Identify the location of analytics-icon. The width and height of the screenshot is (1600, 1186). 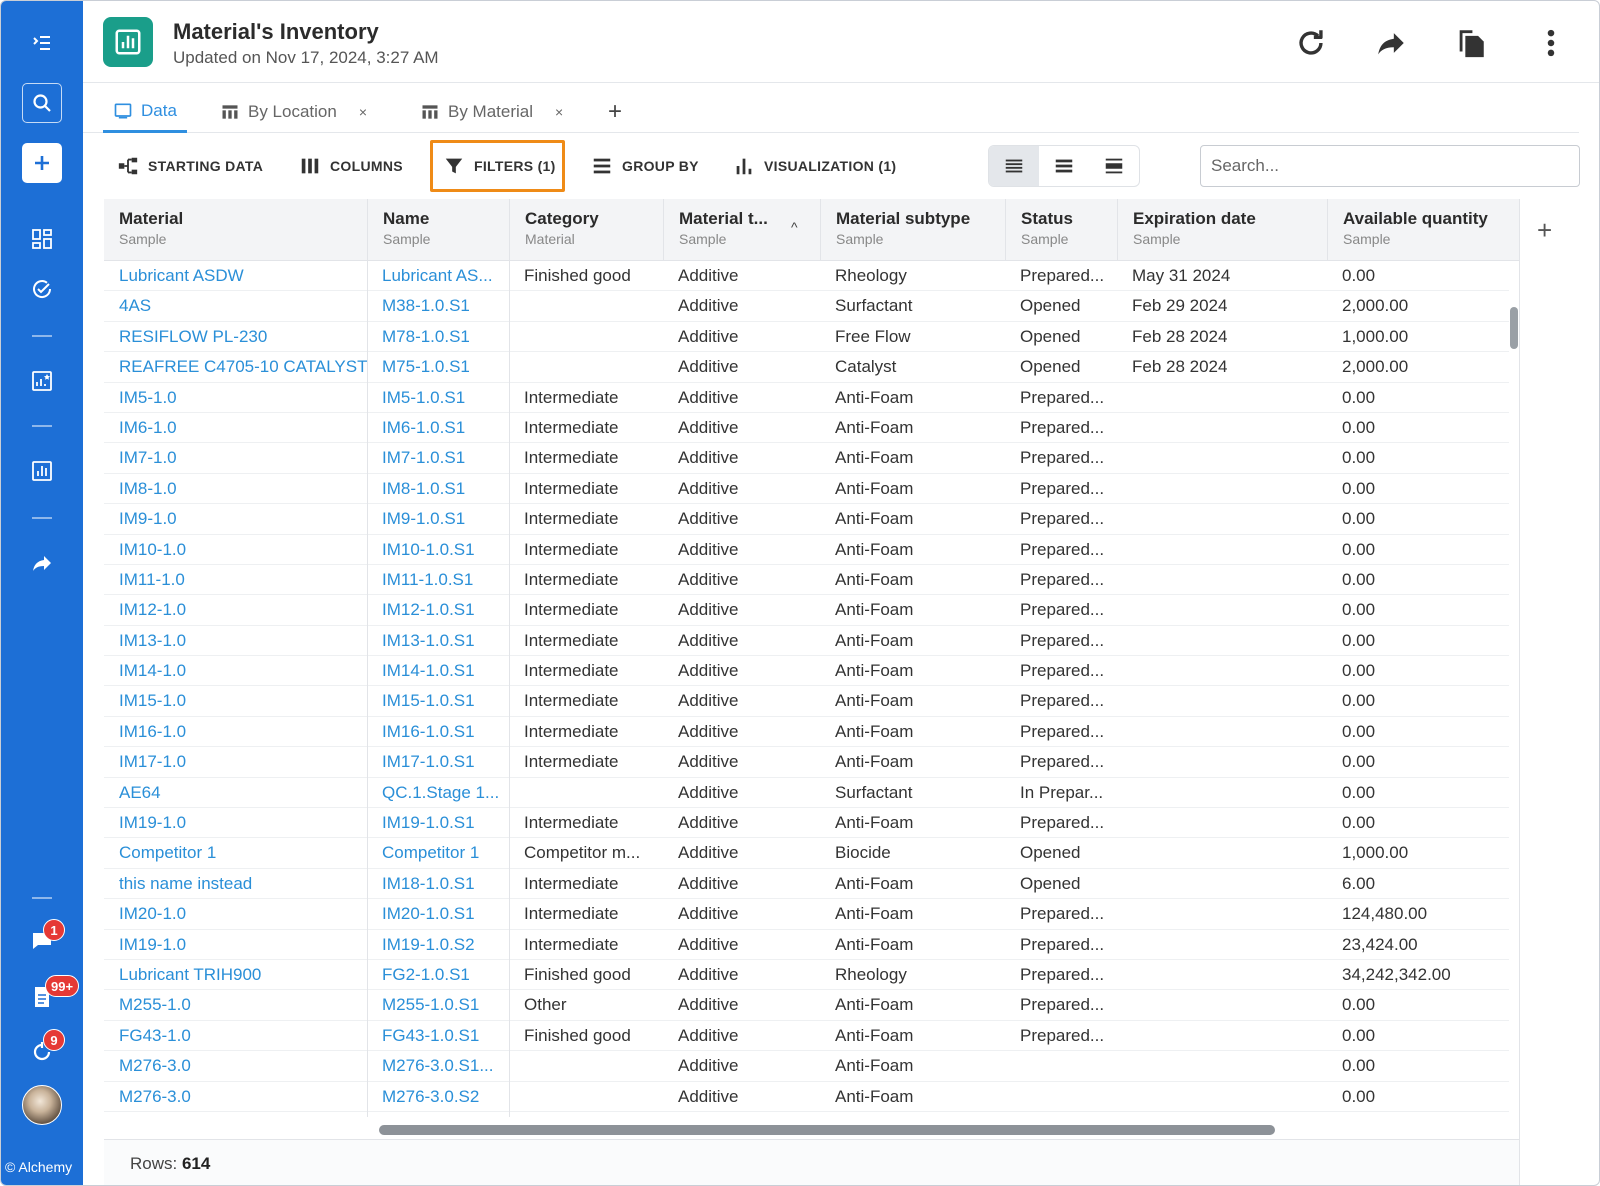
(42, 471).